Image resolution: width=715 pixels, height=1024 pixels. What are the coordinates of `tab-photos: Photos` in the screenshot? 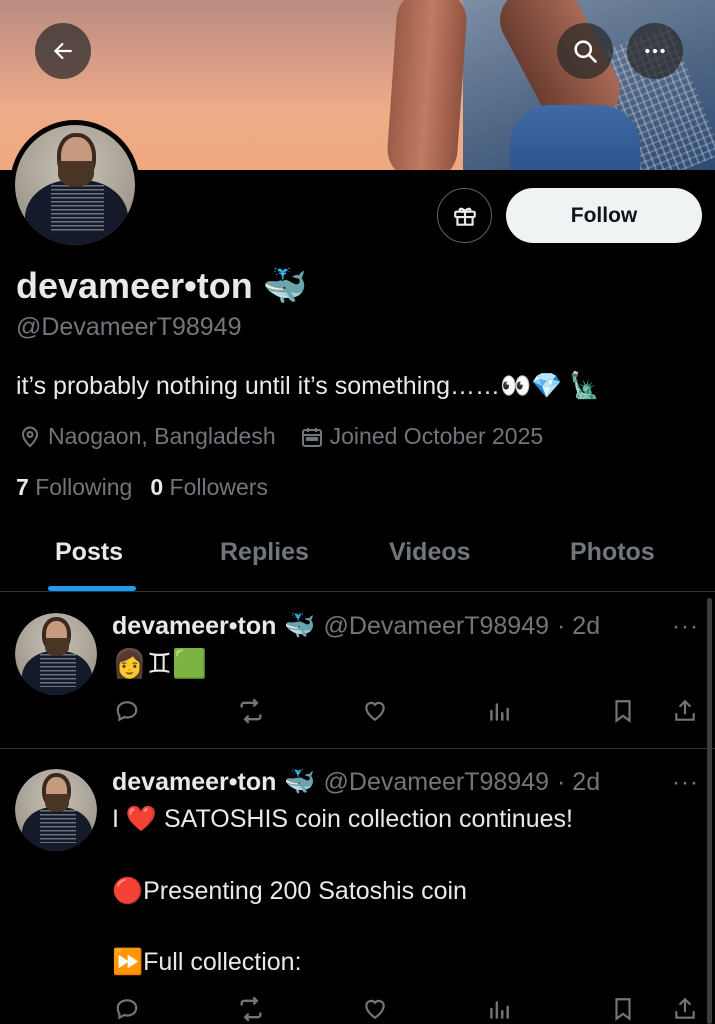 It's located at (612, 552).